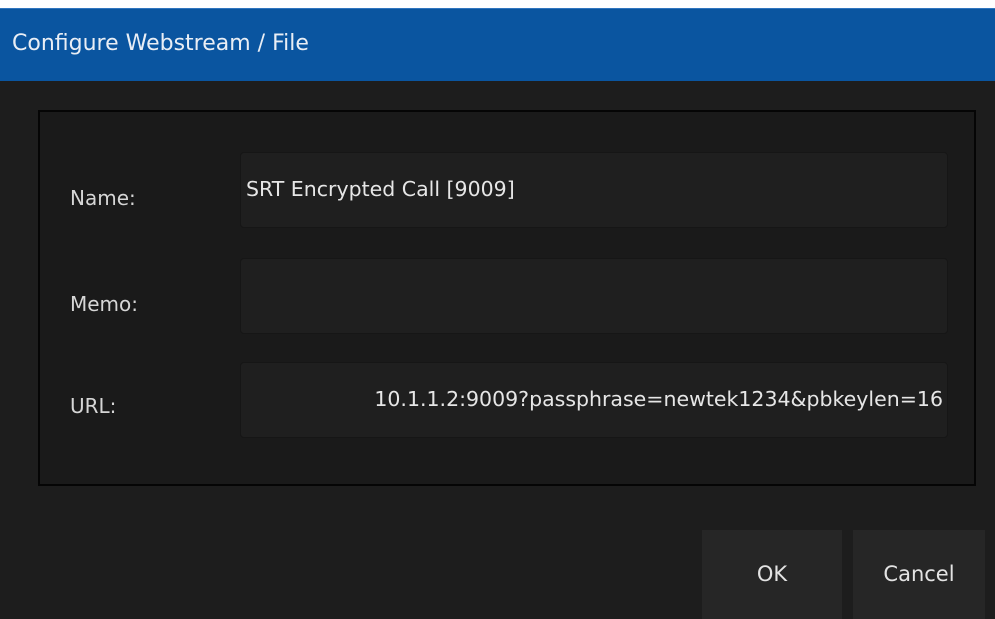 The width and height of the screenshot is (995, 619). What do you see at coordinates (594, 296) in the screenshot?
I see `memo-input` at bounding box center [594, 296].